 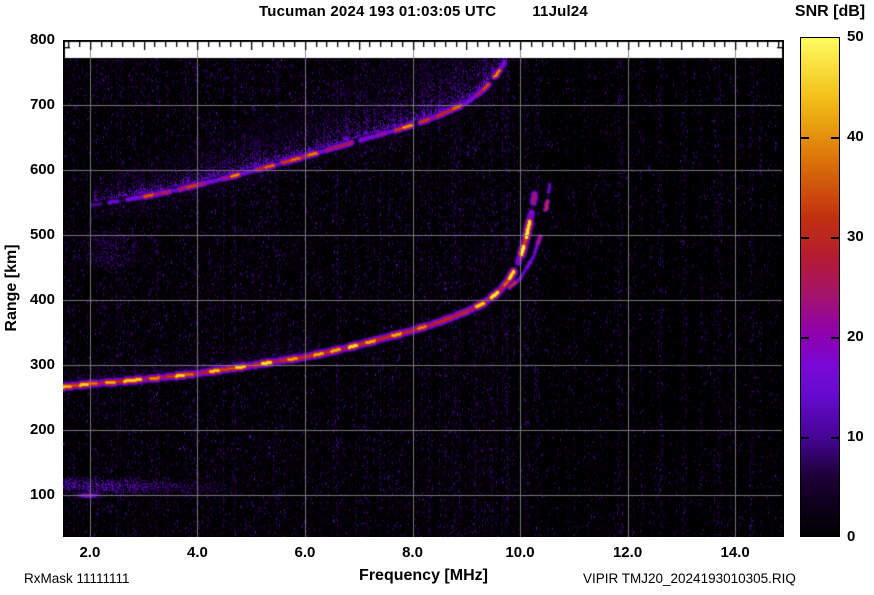 I want to click on y-tick-label: 100, so click(x=42, y=494).